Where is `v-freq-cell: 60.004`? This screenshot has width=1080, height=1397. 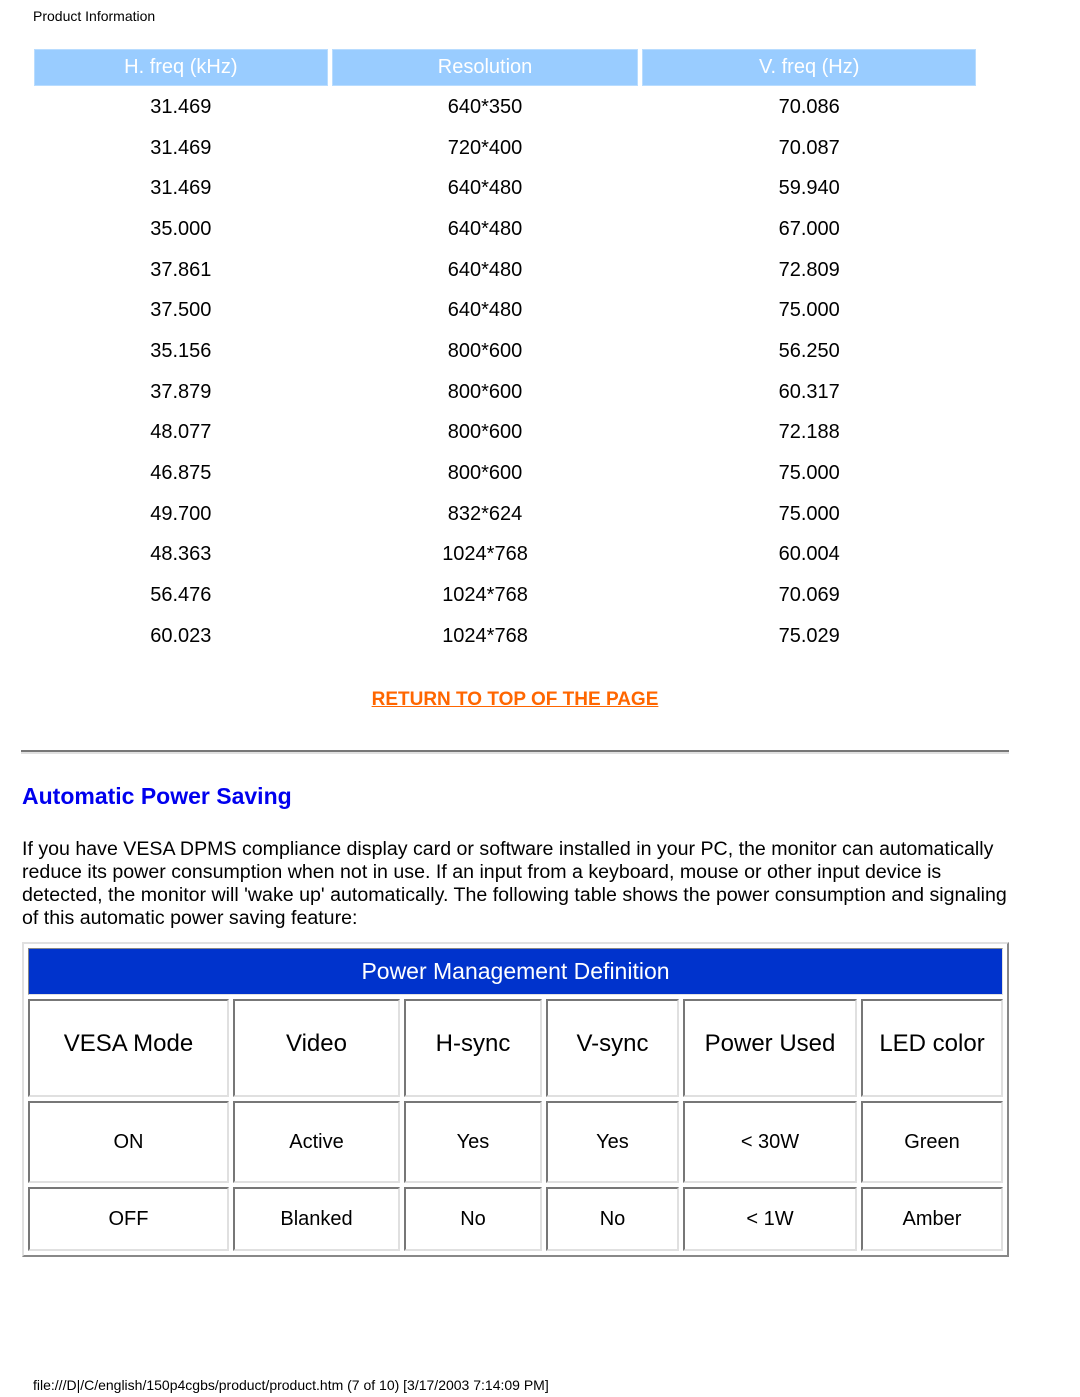
v-freq-cell: 60.004 is located at coordinates (809, 554).